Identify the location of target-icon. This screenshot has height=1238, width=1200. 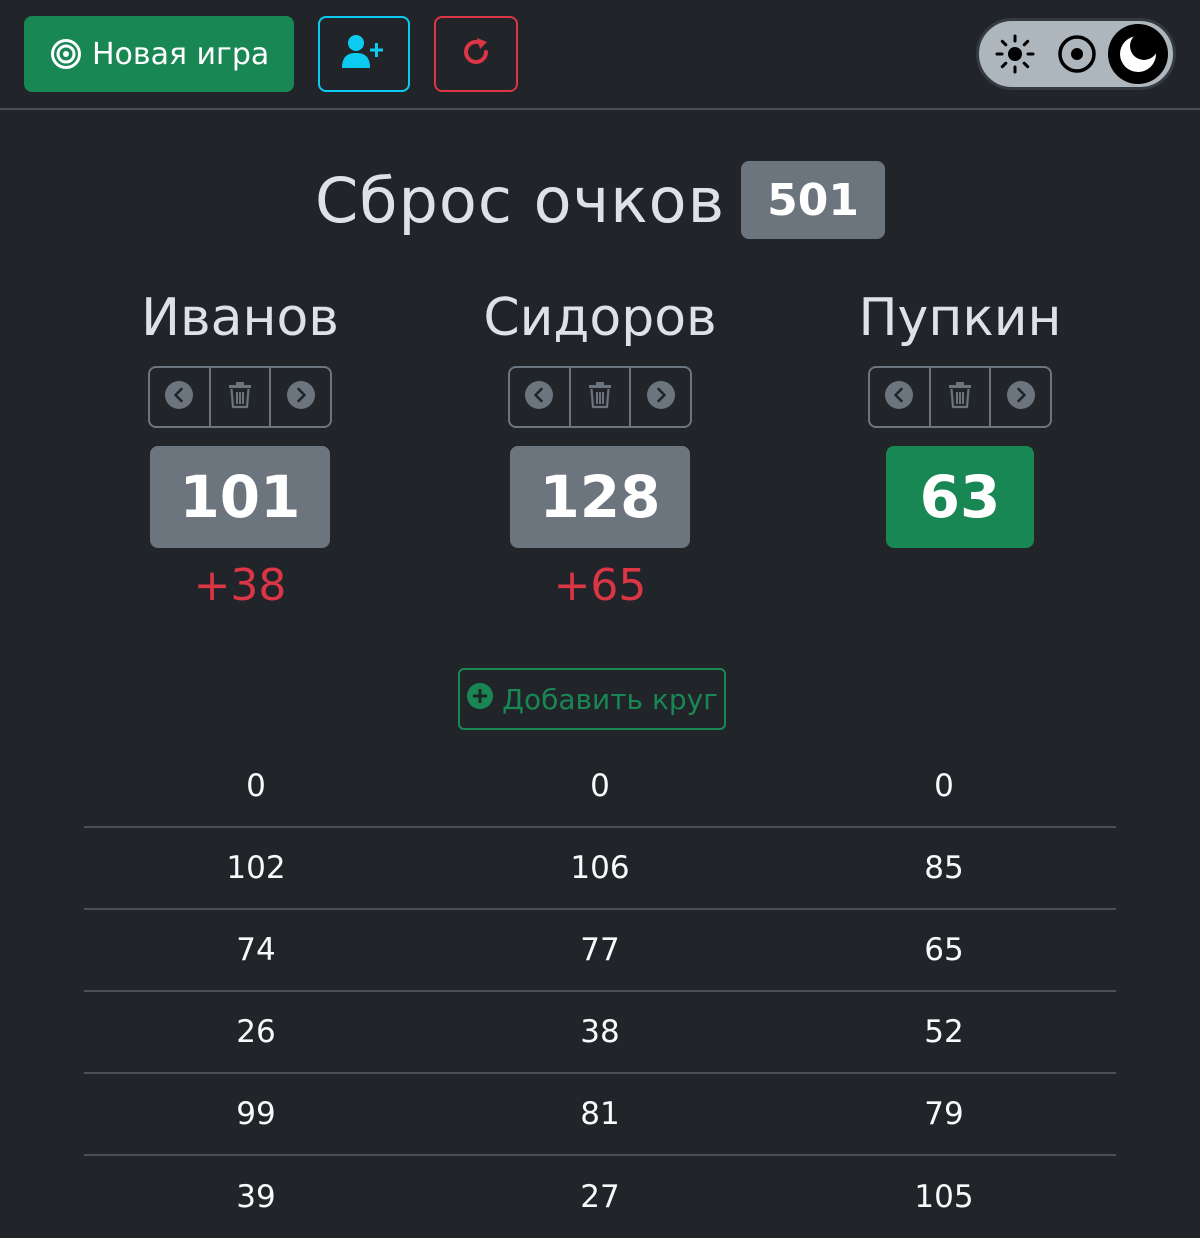
(66, 54).